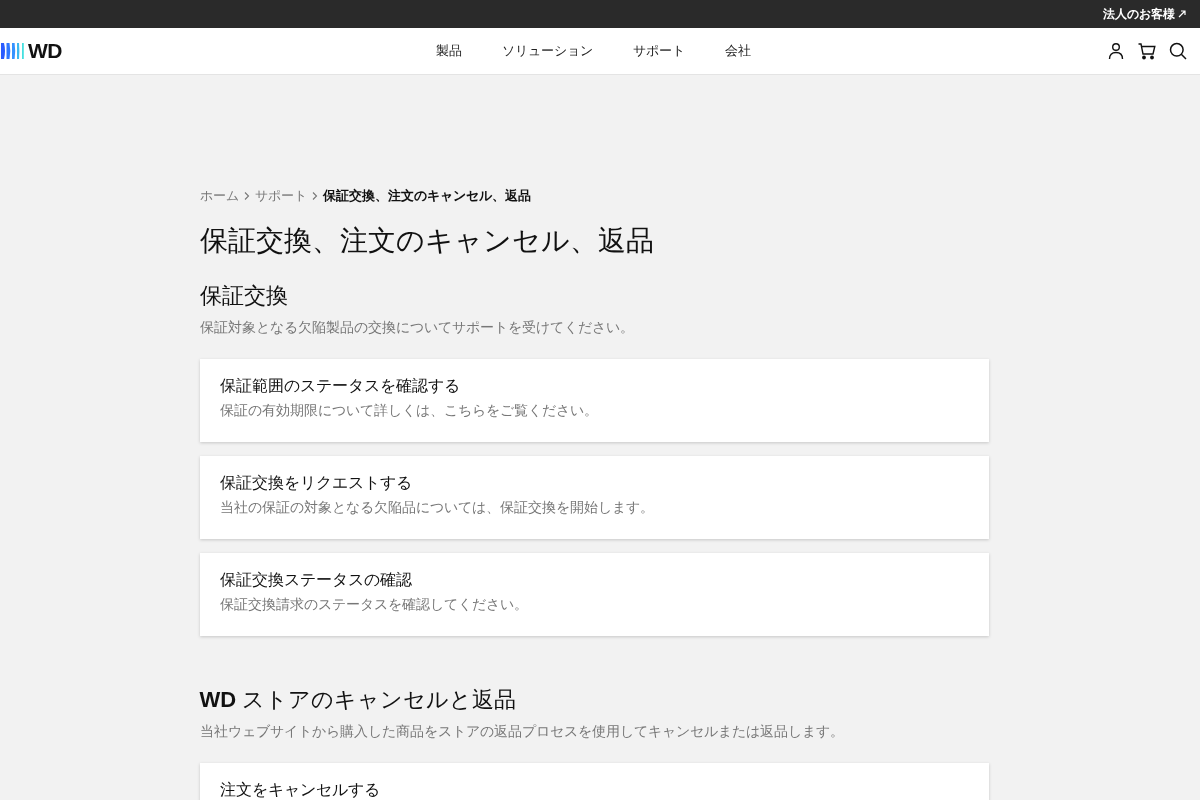 The width and height of the screenshot is (1200, 800). What do you see at coordinates (316, 483) in the screenshot?
I see `card-title: 保証交換をリクエストする` at bounding box center [316, 483].